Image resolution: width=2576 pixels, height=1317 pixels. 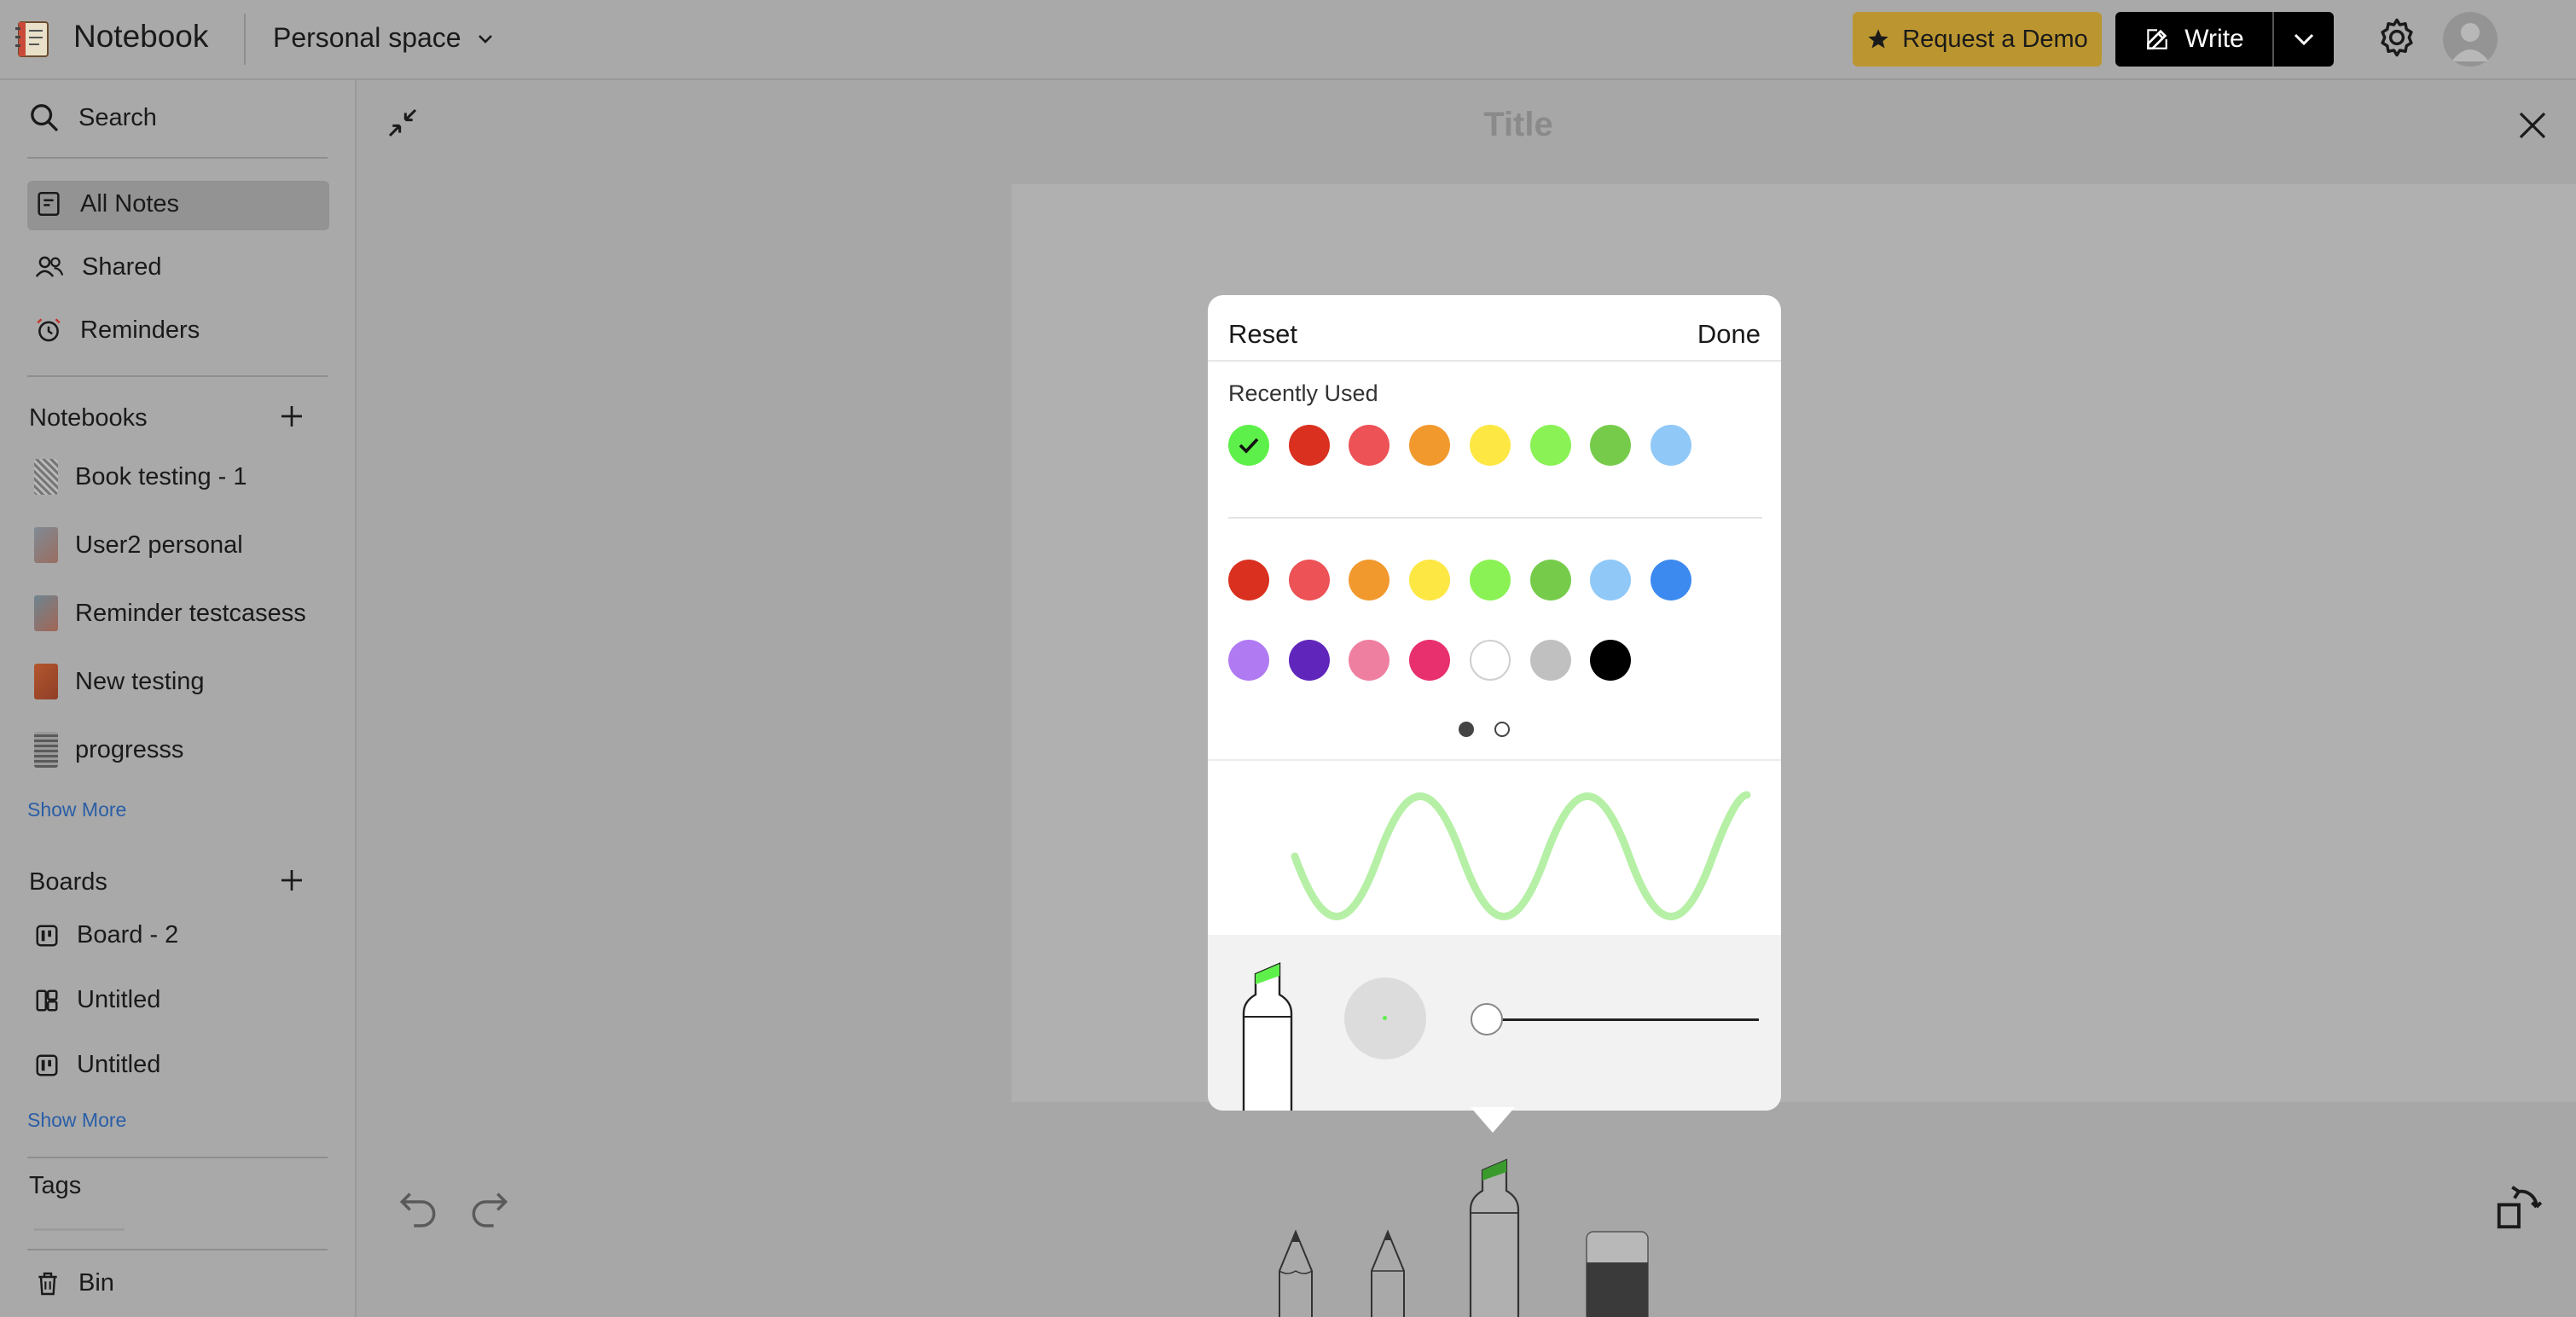 I want to click on checkmark-icon, so click(x=1249, y=446).